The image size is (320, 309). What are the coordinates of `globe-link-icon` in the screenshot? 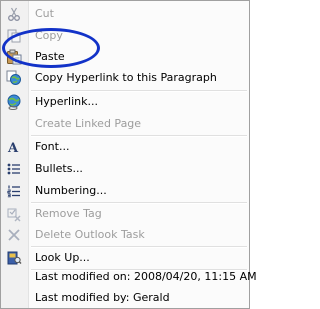 It's located at (14, 78).